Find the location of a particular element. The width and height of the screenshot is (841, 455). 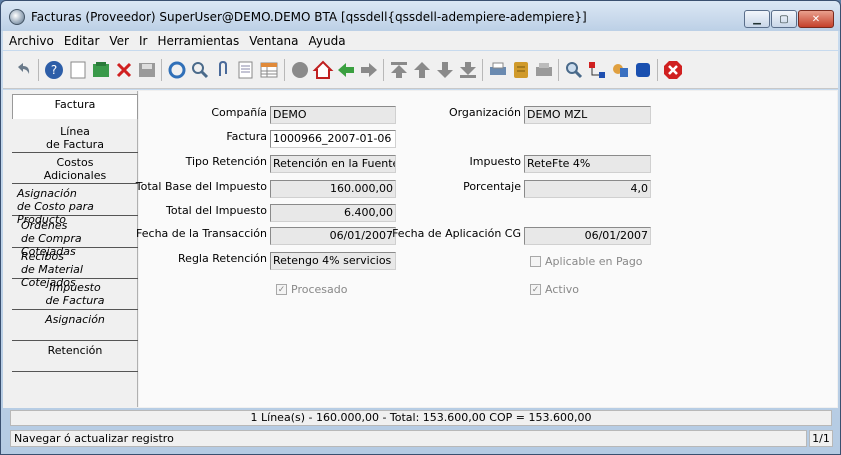

fecha-aplicacion-field: 06/01/2007 is located at coordinates (587, 236).